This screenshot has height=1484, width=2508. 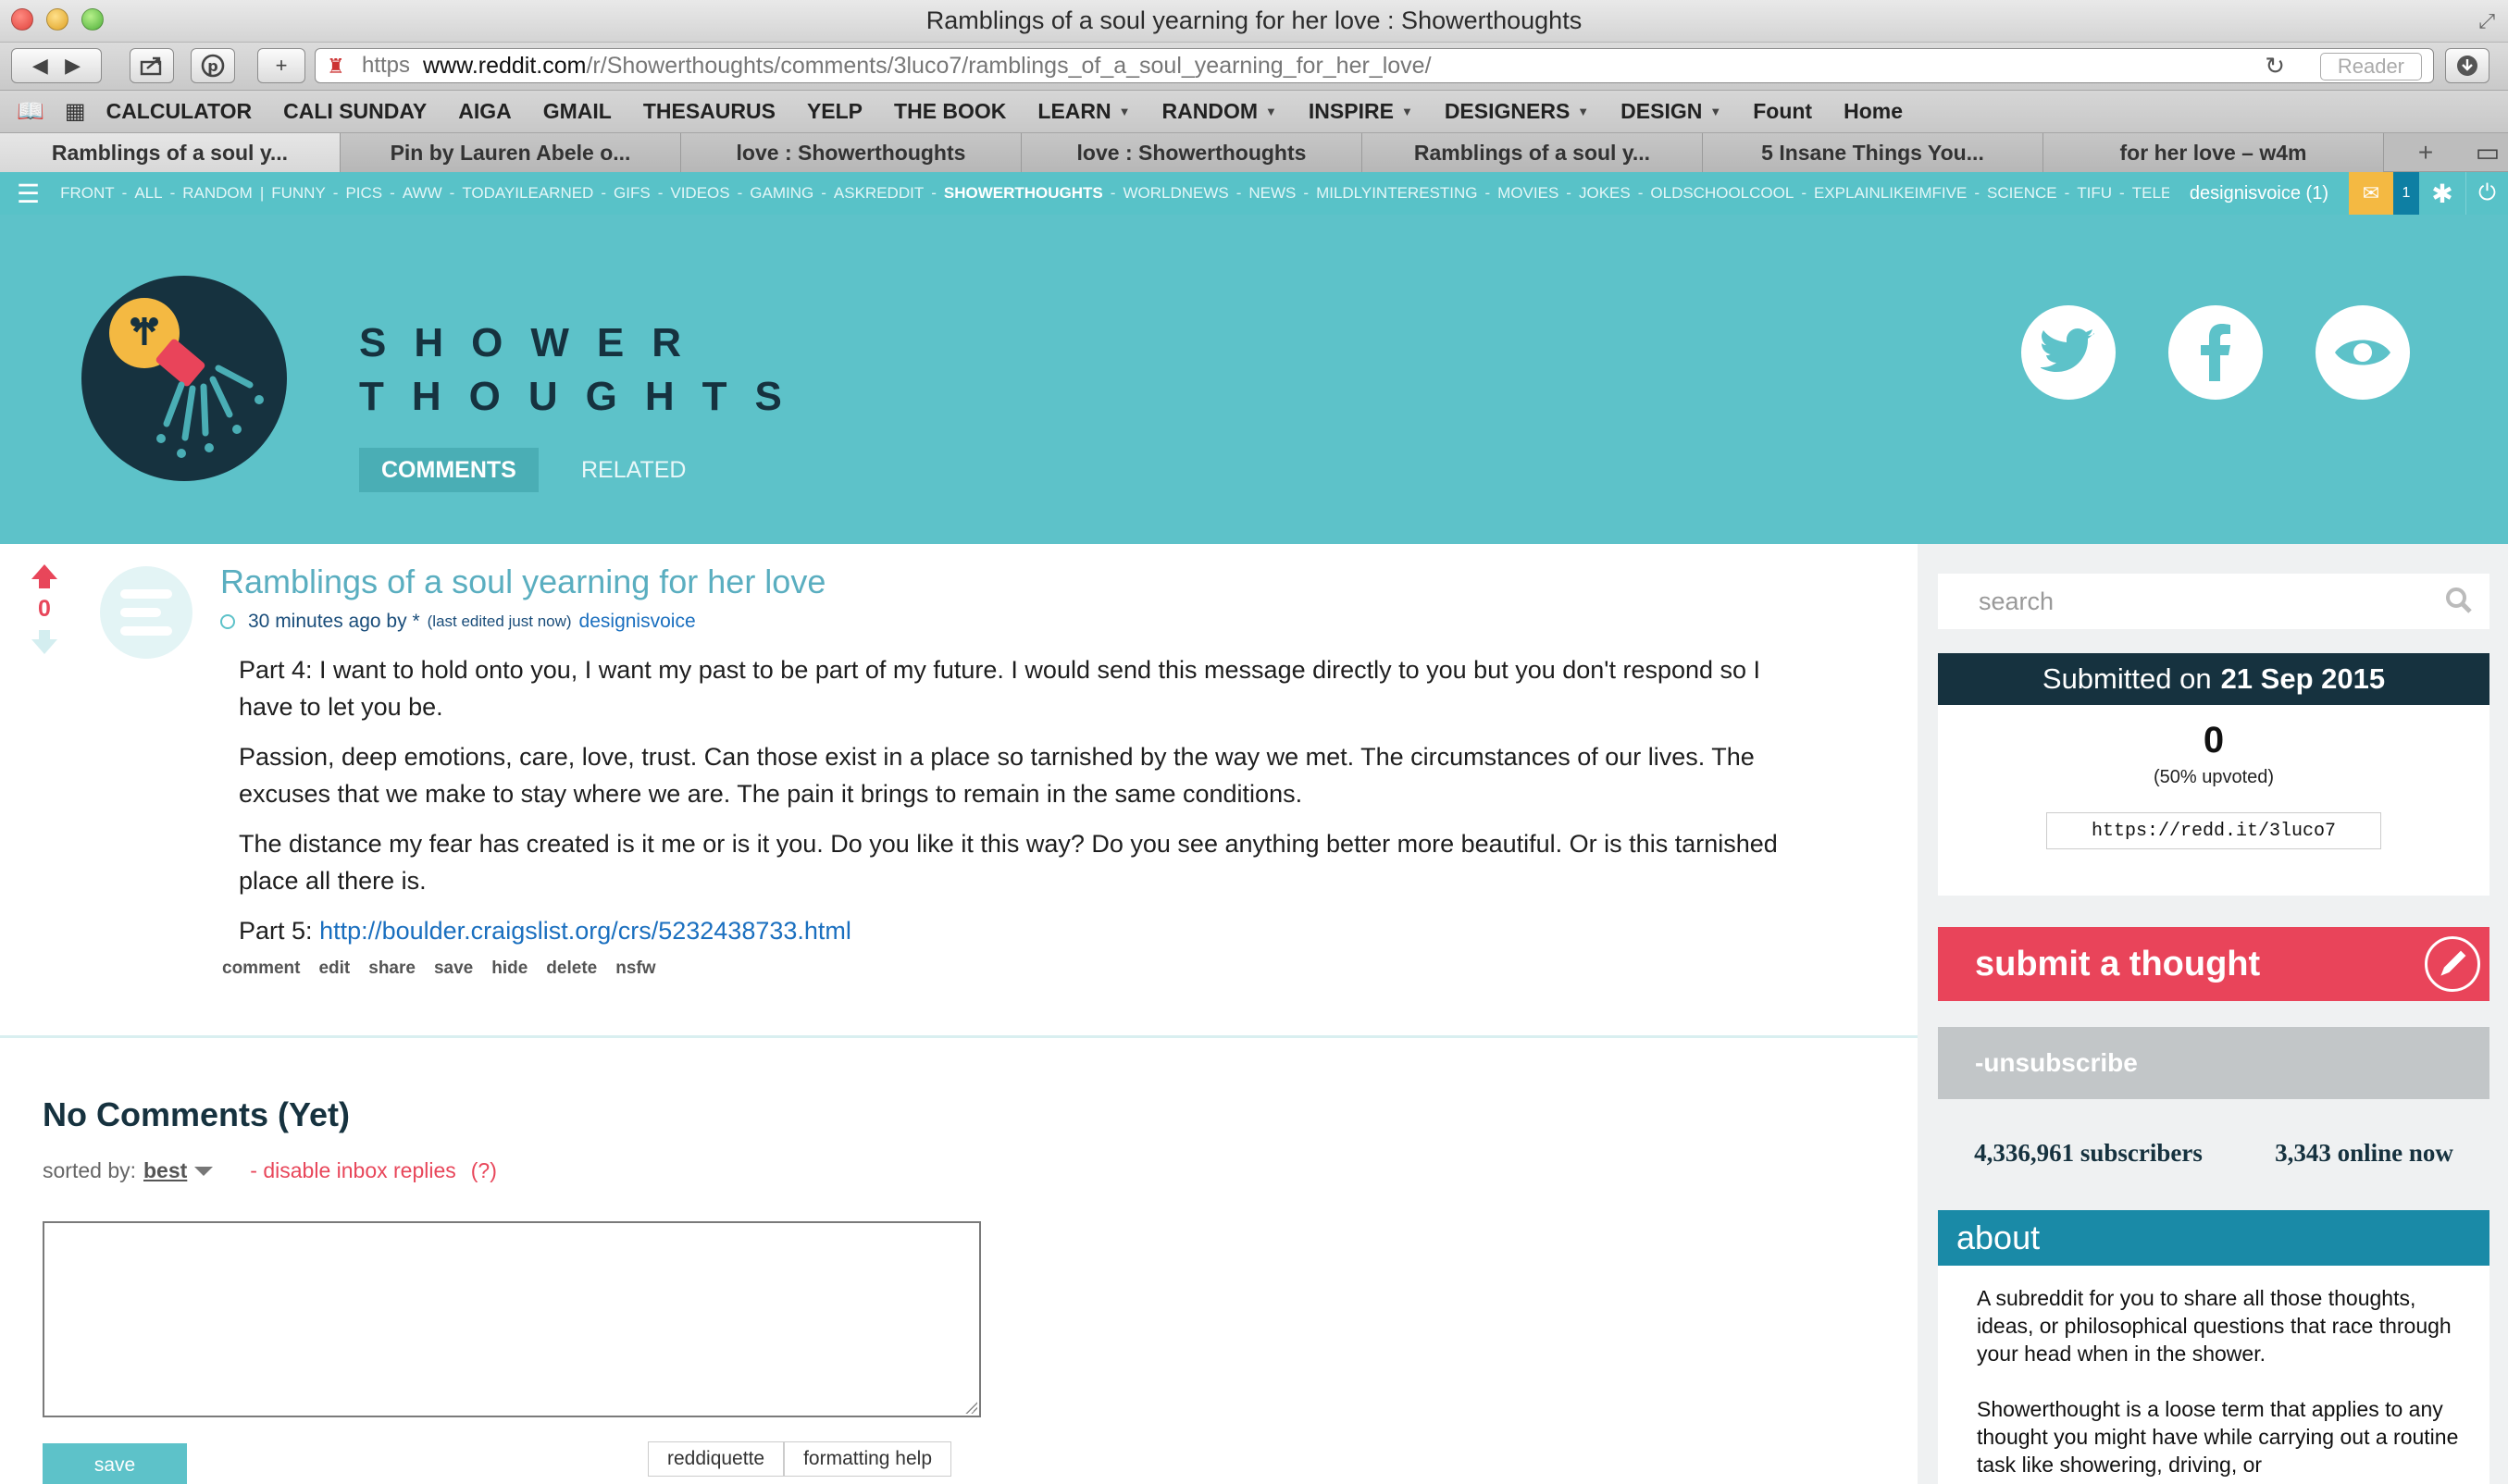 I want to click on bookmark-item: THE BOOK, so click(x=950, y=112).